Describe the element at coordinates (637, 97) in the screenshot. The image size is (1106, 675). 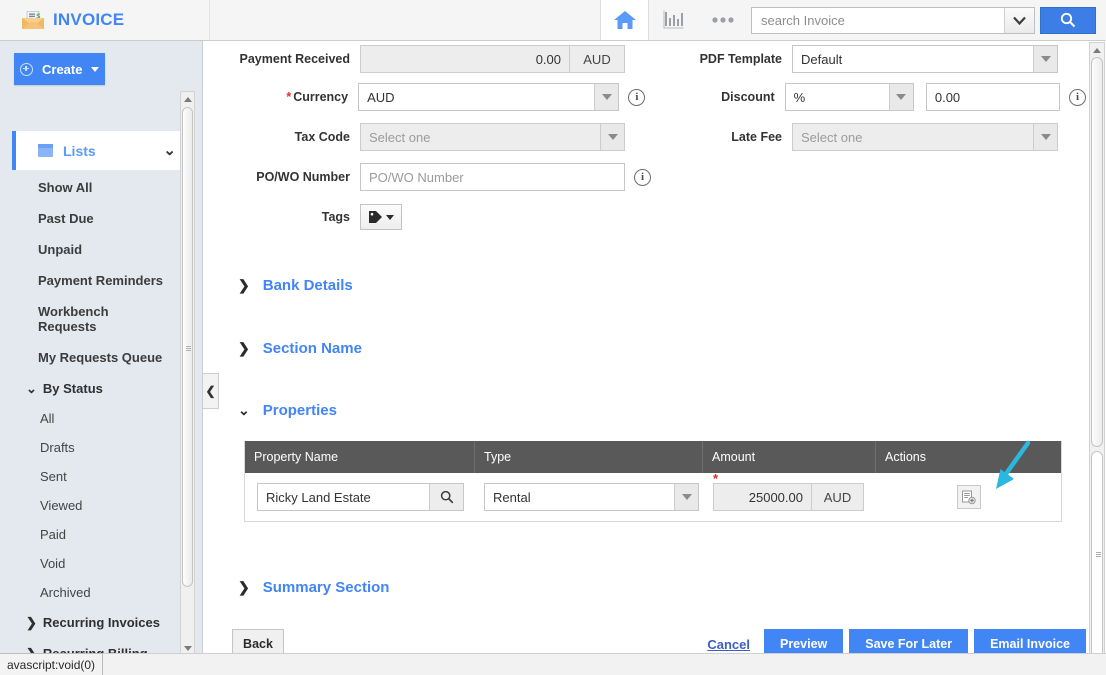
I see `currency-info-icon: i` at that location.